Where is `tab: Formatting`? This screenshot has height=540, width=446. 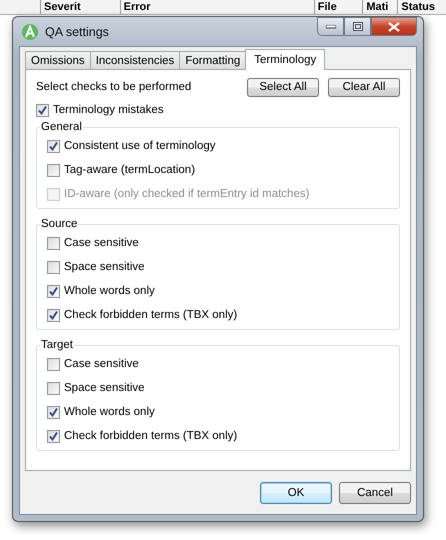 tab: Formatting is located at coordinates (212, 60).